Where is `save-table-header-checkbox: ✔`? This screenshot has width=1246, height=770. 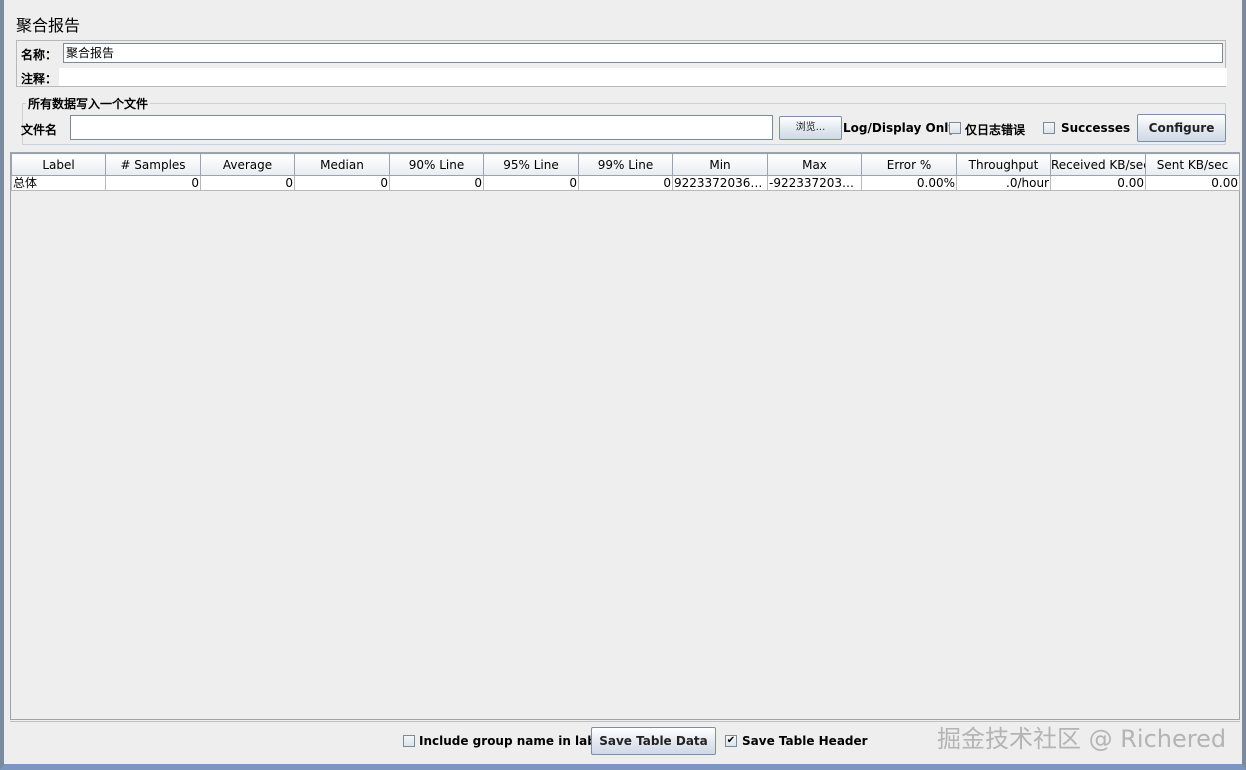 save-table-header-checkbox: ✔ is located at coordinates (731, 741).